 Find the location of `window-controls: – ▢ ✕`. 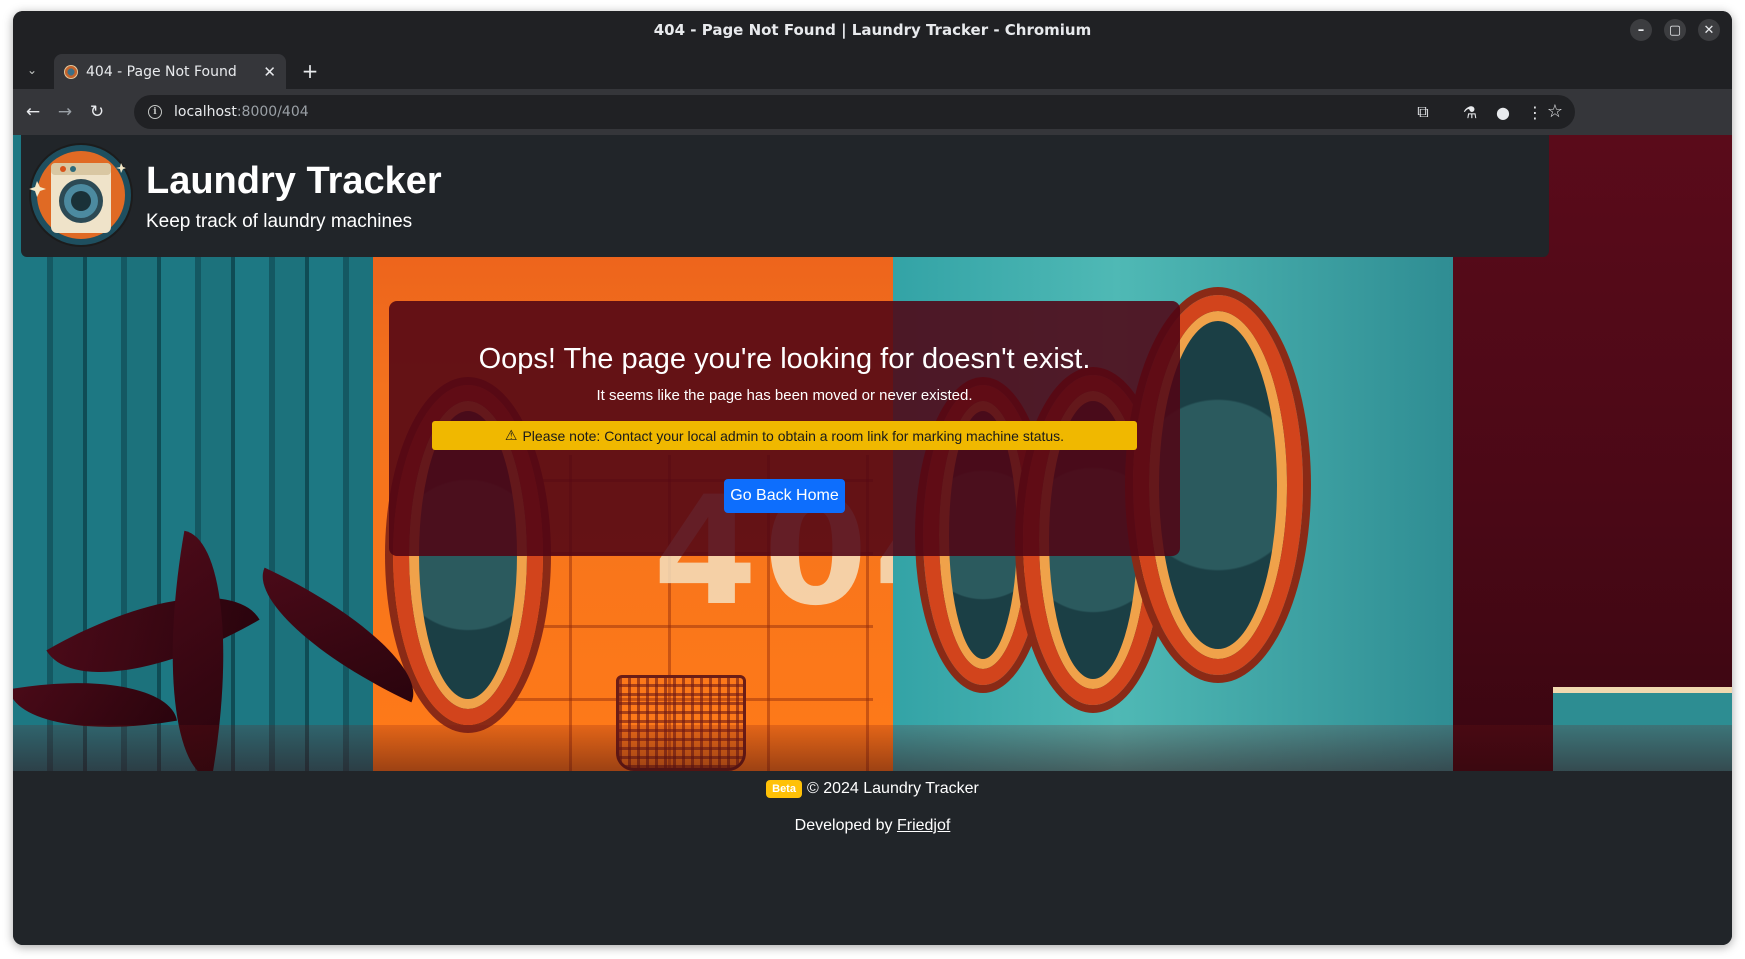

window-controls: – ▢ ✕ is located at coordinates (1675, 30).